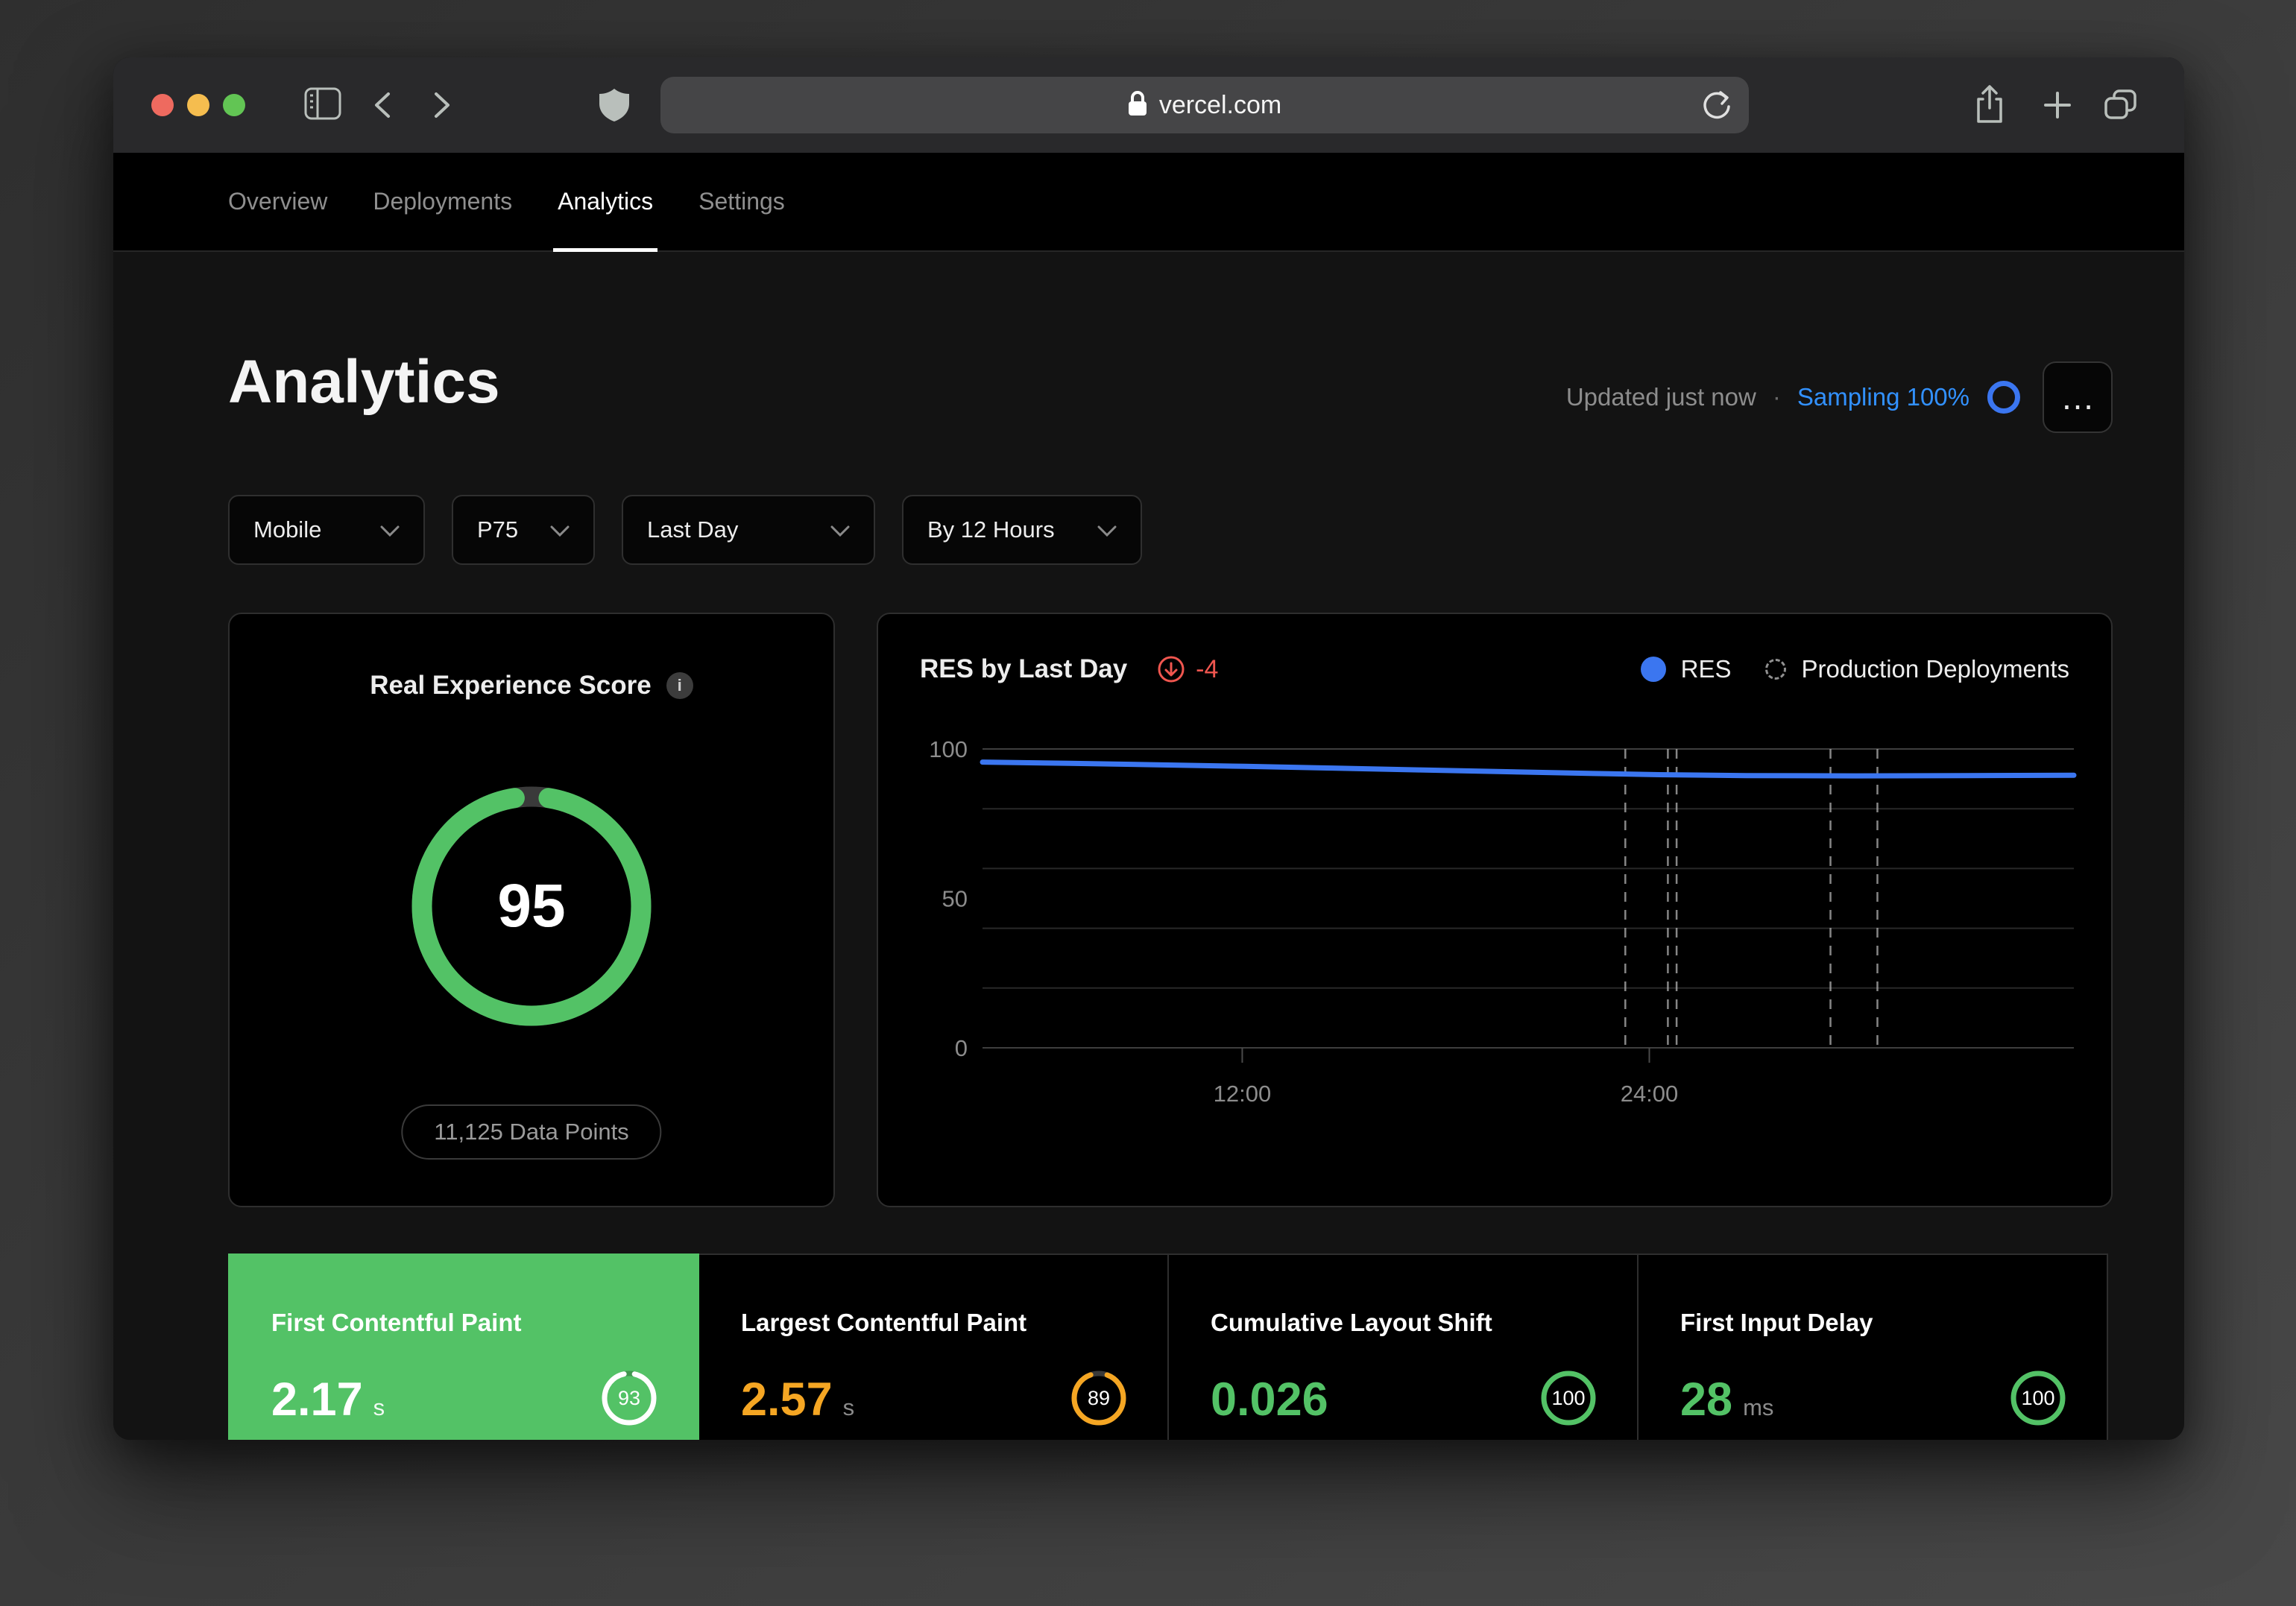 Image resolution: width=2296 pixels, height=1606 pixels. I want to click on tab-deployments: Deployments, so click(443, 201).